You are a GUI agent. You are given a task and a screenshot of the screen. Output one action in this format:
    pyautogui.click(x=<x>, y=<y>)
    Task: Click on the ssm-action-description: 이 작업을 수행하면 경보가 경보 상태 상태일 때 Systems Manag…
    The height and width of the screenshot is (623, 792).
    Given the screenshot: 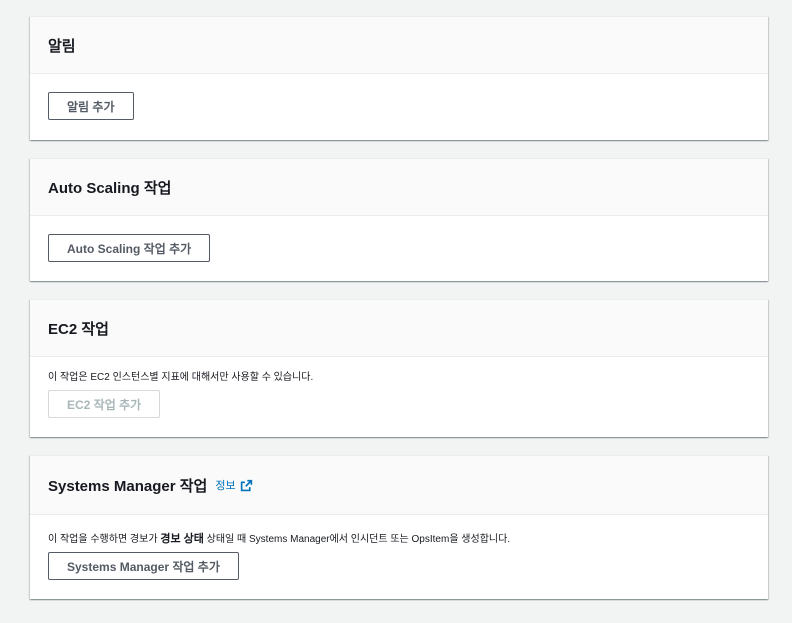 What is the action you would take?
    pyautogui.click(x=399, y=539)
    